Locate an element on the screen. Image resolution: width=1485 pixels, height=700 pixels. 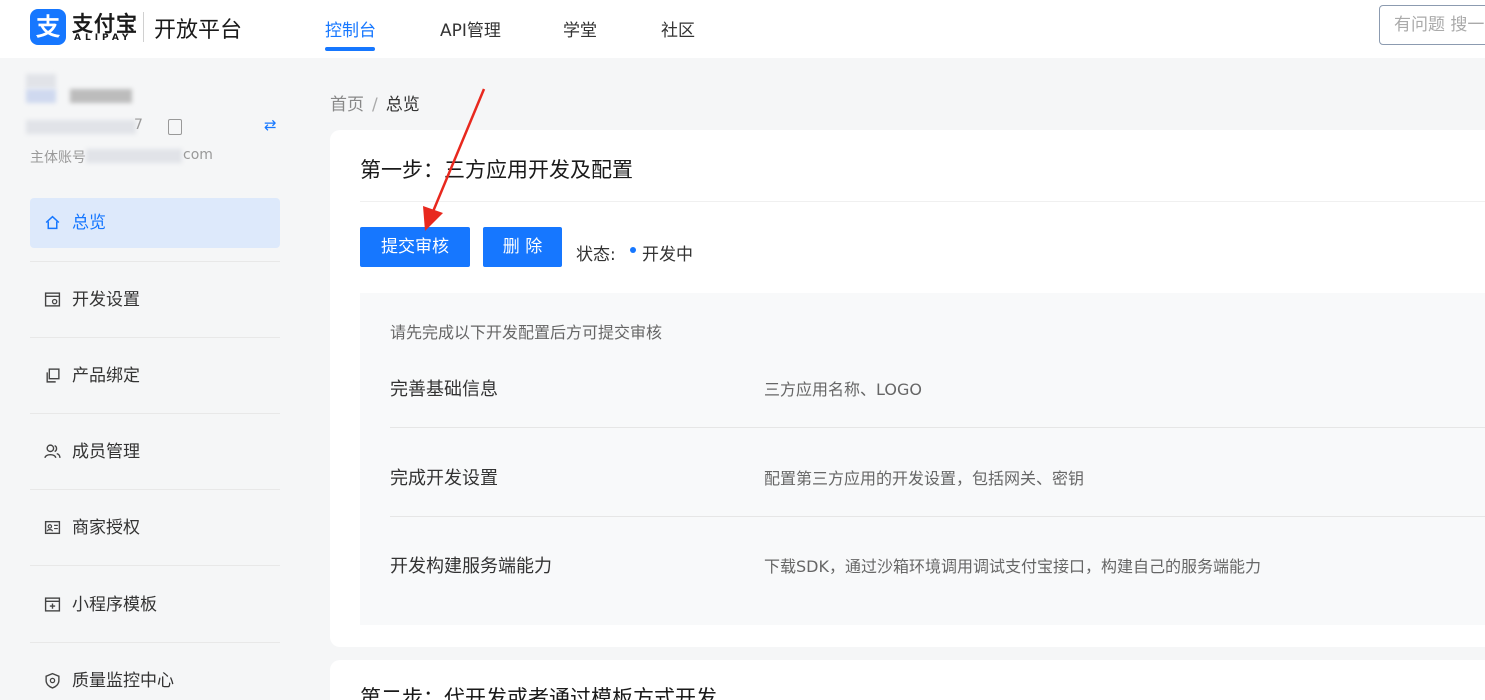
sidebar-item-label: 商家授权 is located at coordinates (106, 528).